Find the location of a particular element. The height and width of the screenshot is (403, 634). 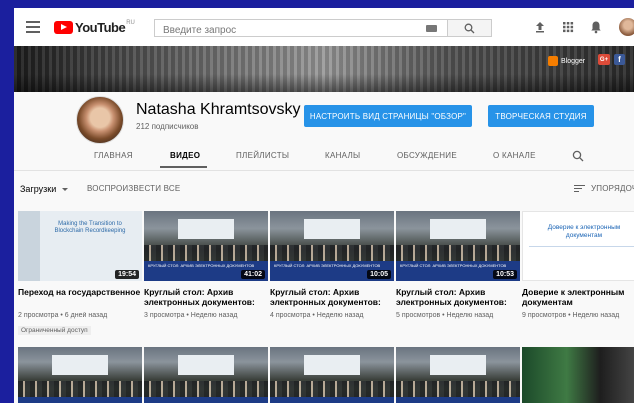

video-duration: 10:05 is located at coordinates (379, 274).